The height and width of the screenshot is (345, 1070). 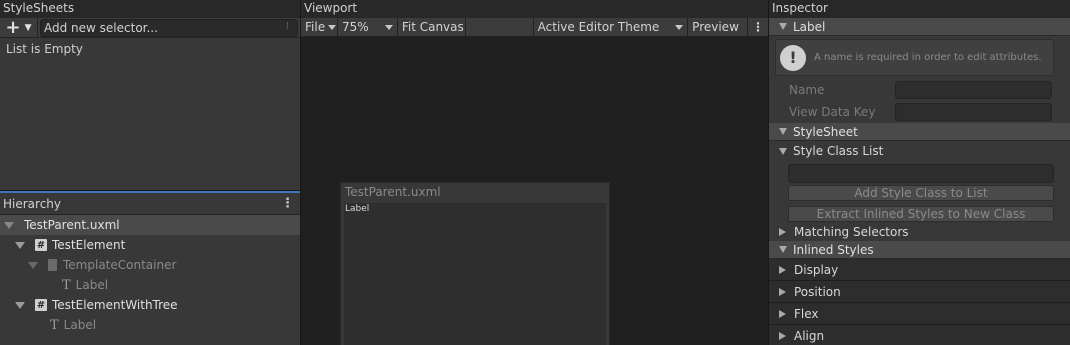 I want to click on file-menu-label: File, so click(x=315, y=26).